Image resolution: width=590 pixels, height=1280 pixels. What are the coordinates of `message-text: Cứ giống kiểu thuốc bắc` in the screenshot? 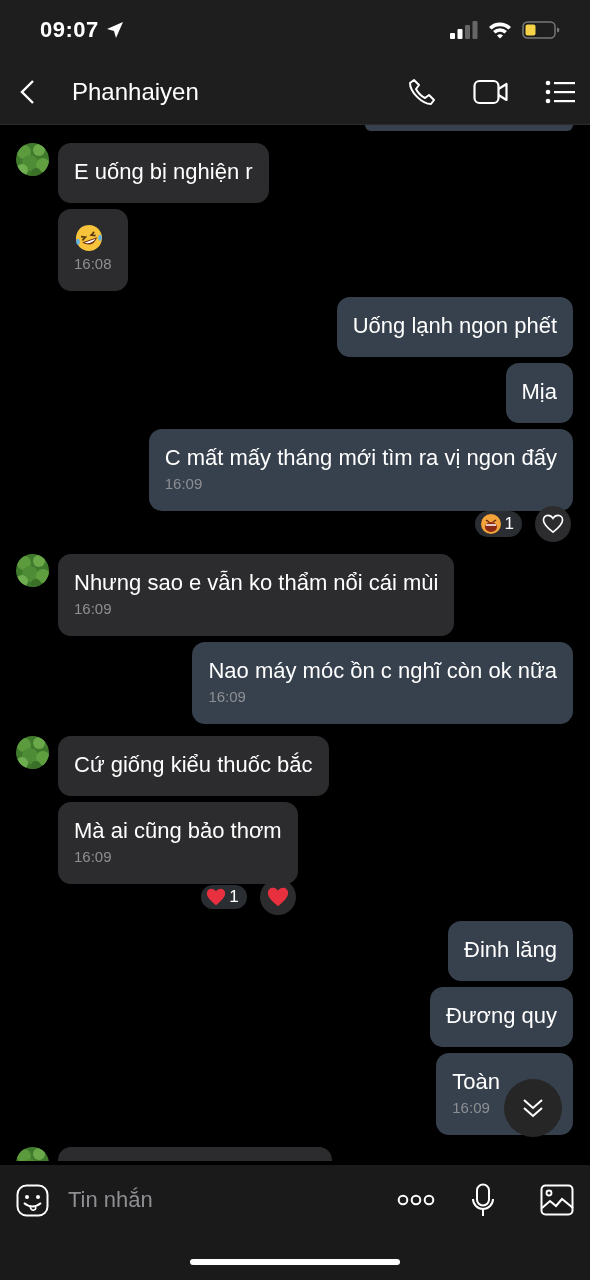 It's located at (193, 765).